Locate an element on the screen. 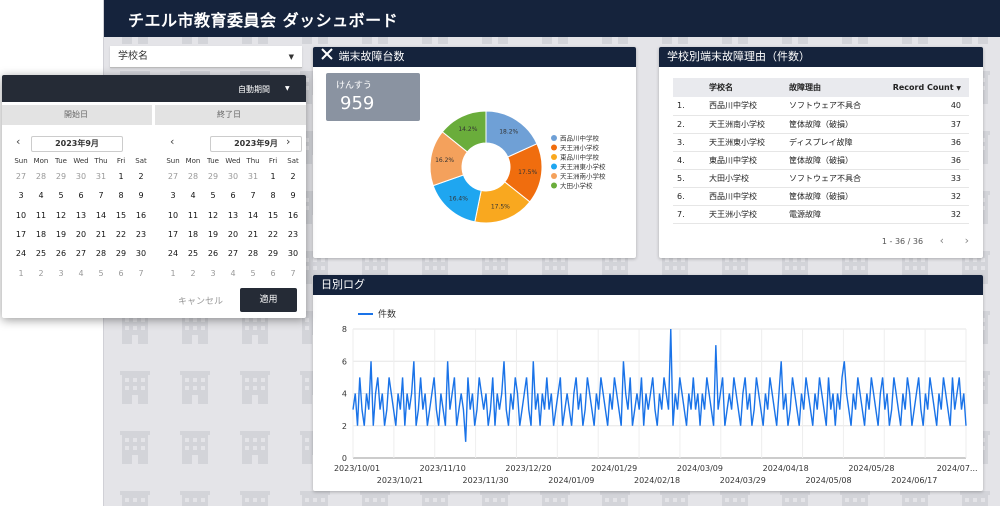 This screenshot has width=1000, height=506. x-tick-label: 2024/05/08 is located at coordinates (828, 480).